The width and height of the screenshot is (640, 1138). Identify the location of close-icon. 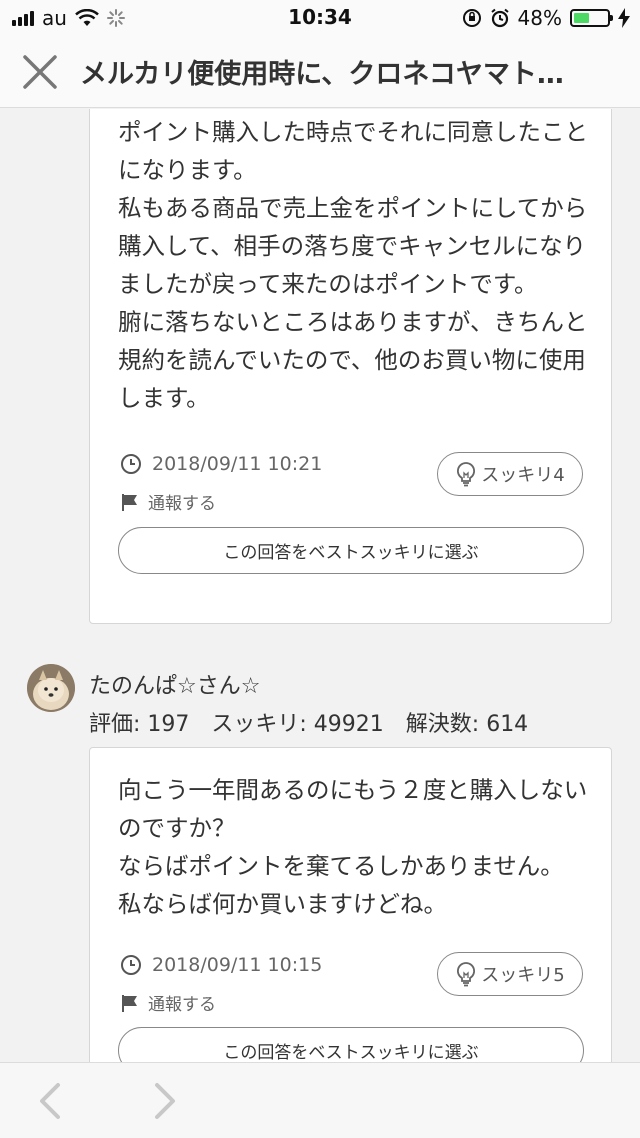
(40, 71).